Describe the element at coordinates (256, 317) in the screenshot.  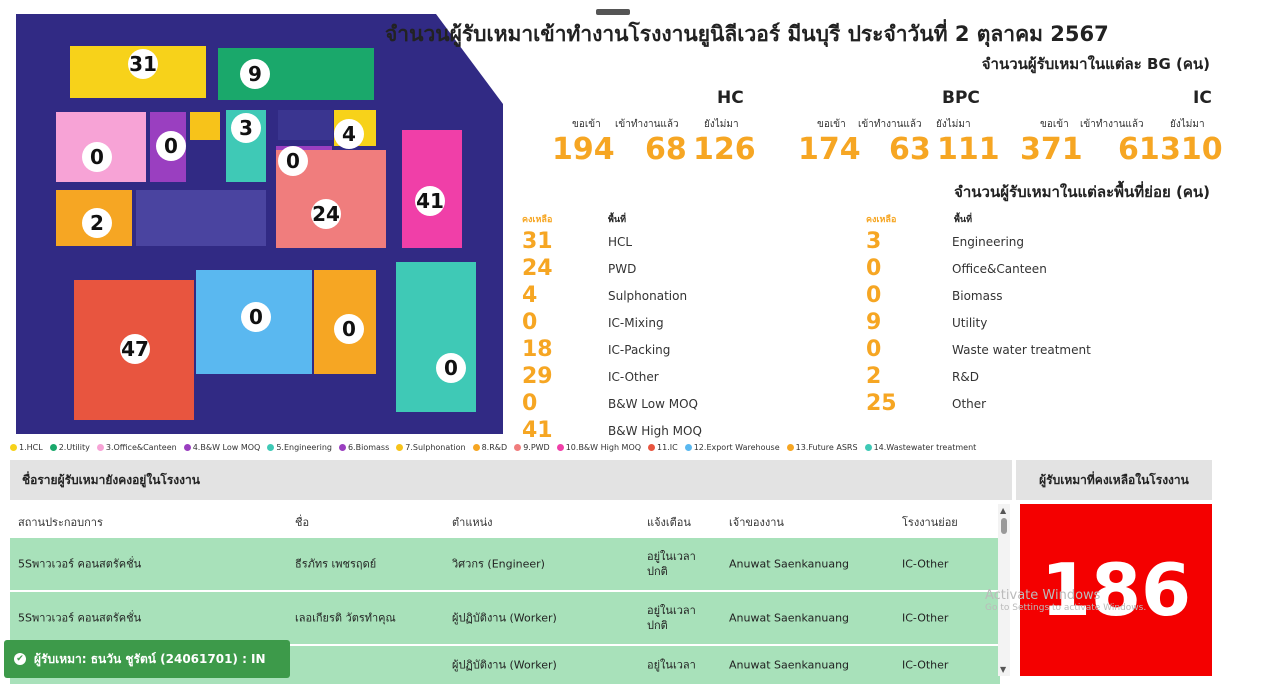
I see `map-badge-export-warehouse: 0` at that location.